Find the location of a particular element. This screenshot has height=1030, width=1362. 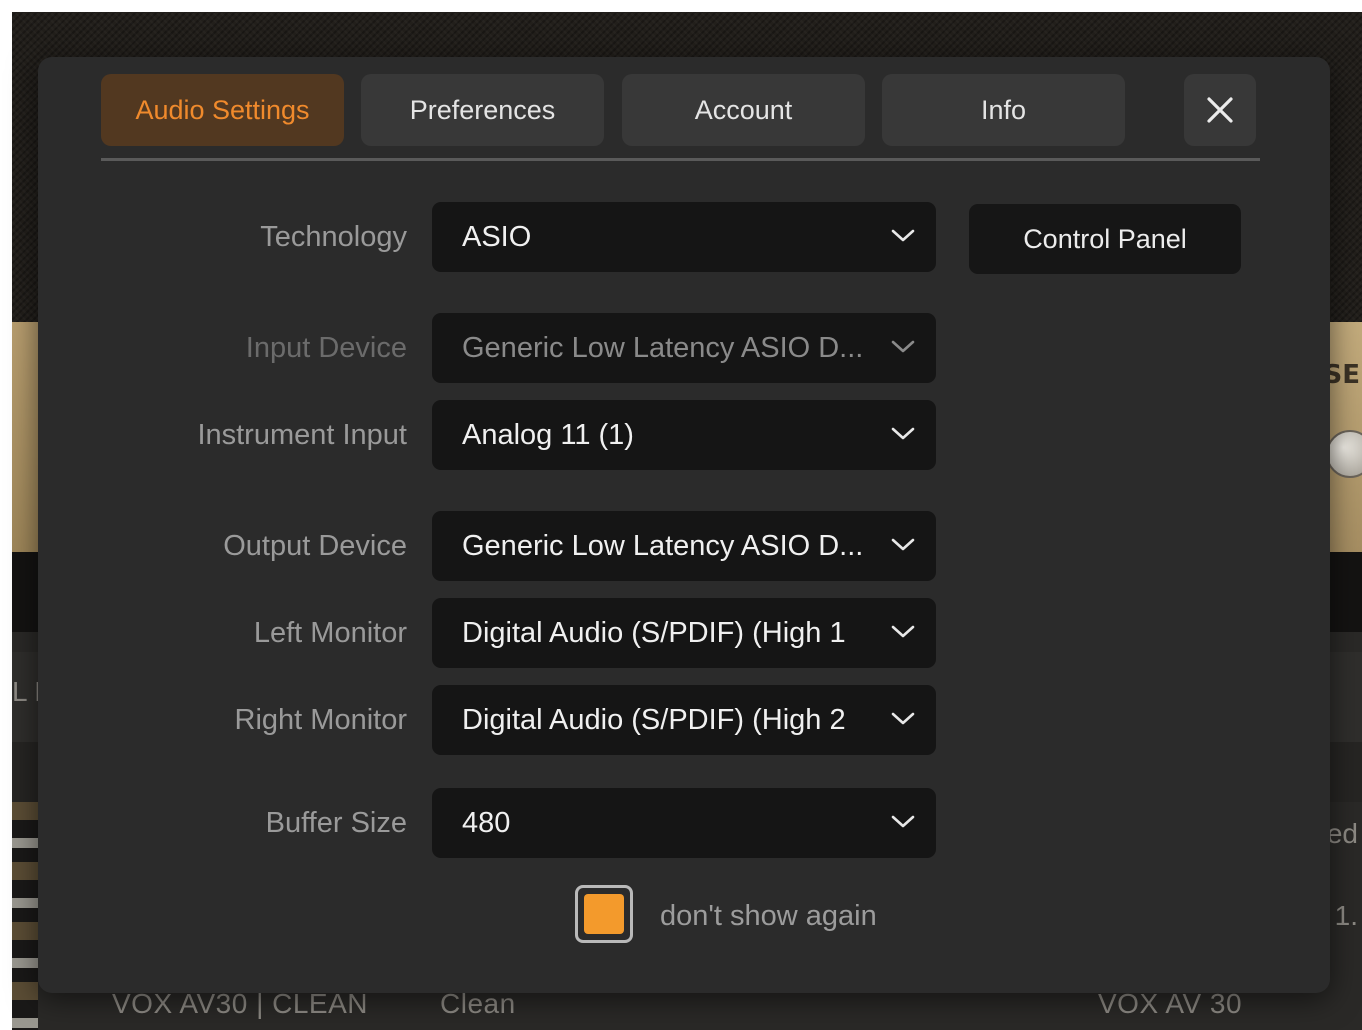

left-monitor-label: Left Monitor is located at coordinates (330, 633).